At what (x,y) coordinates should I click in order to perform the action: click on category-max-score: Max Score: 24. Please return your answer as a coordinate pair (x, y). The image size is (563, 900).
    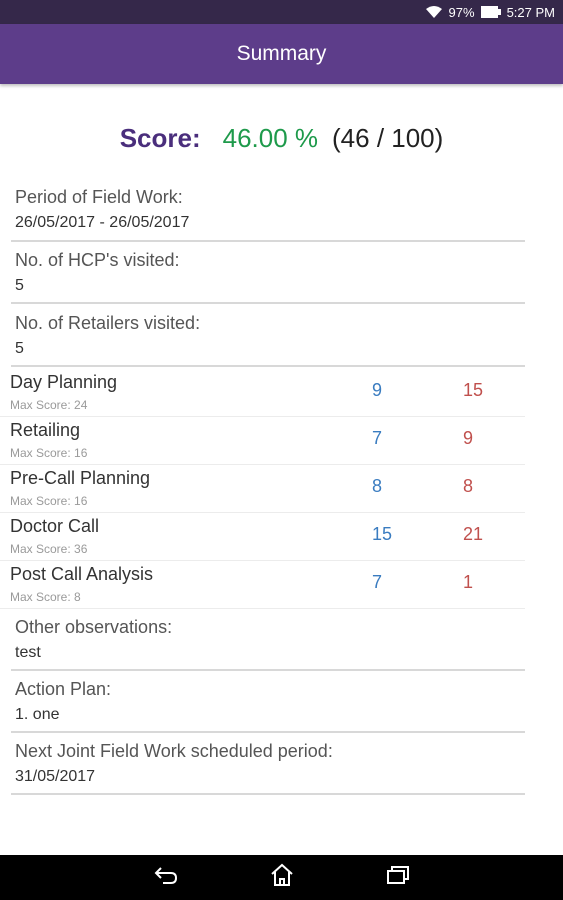
    Looking at the image, I should click on (49, 405).